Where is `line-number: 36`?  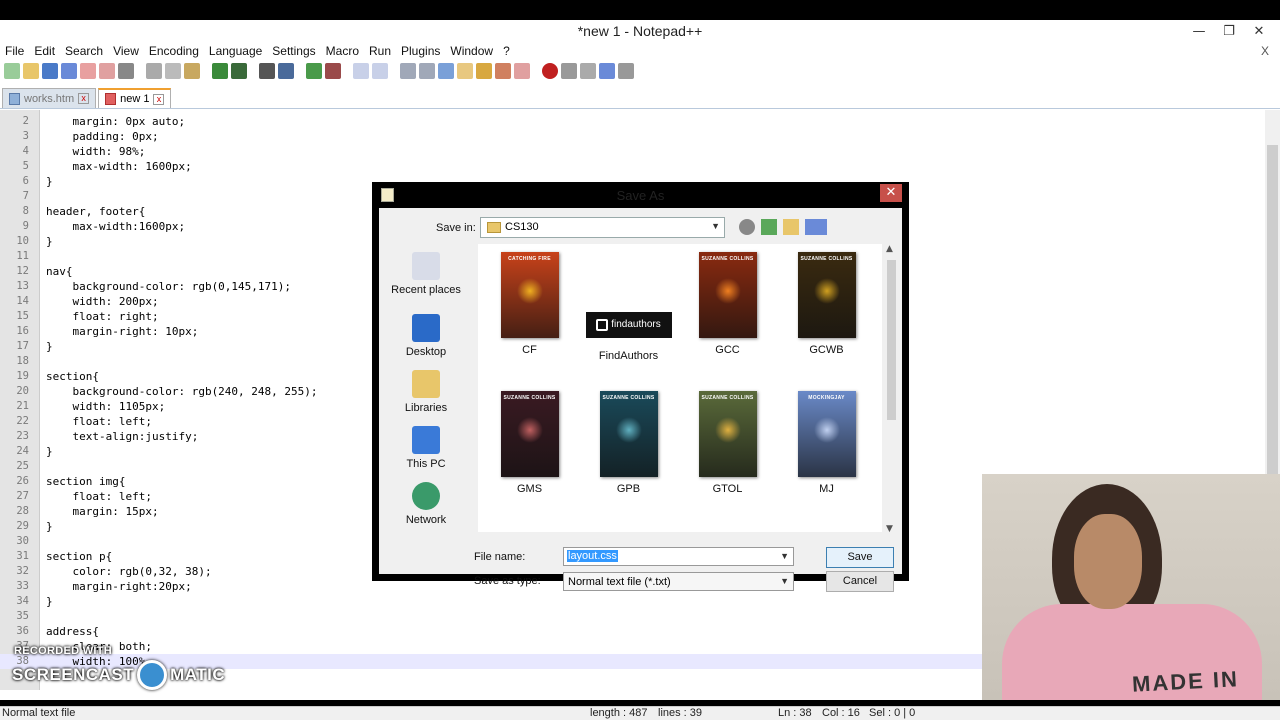
line-number: 36 is located at coordinates (22, 631).